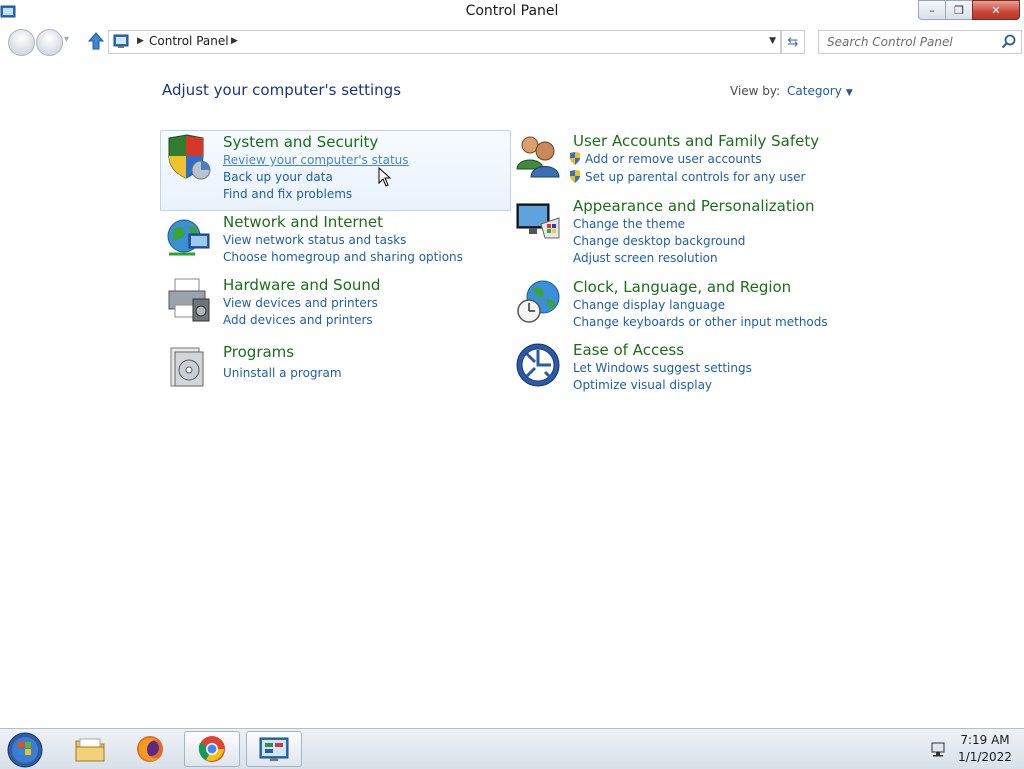 The height and width of the screenshot is (769, 1024). What do you see at coordinates (959, 10) in the screenshot?
I see `restore-button: ❐` at bounding box center [959, 10].